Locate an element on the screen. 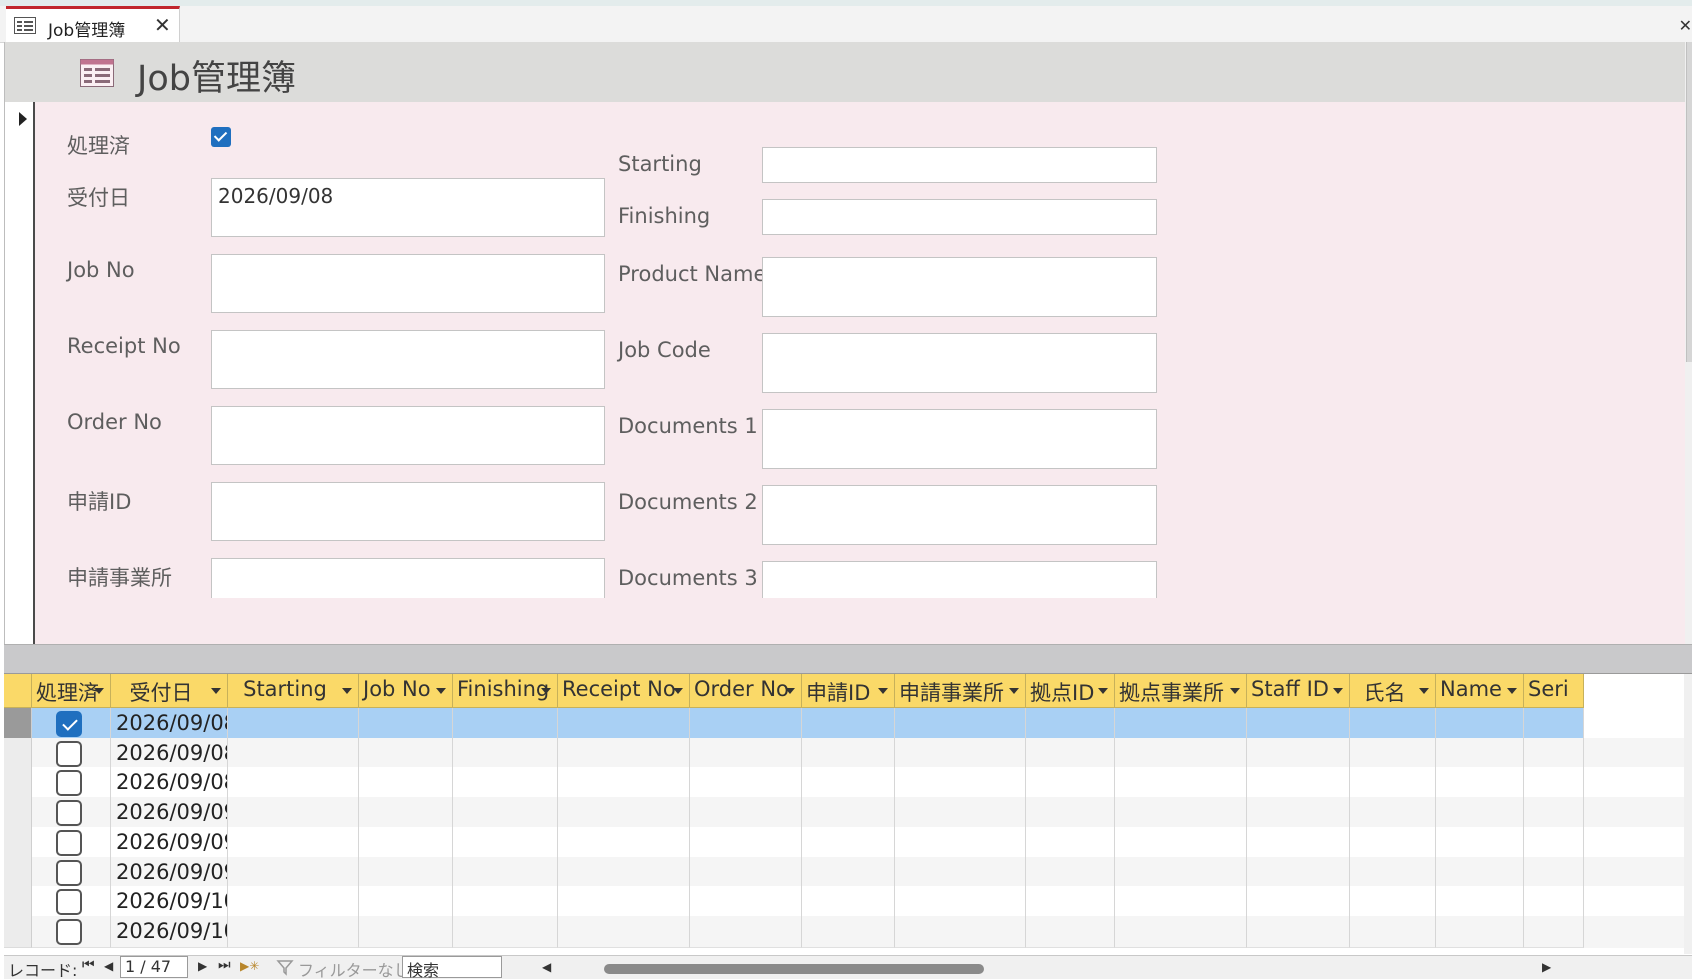 This screenshot has width=1692, height=979. datasheet-vertical-scrollbar is located at coordinates (1688, 814).